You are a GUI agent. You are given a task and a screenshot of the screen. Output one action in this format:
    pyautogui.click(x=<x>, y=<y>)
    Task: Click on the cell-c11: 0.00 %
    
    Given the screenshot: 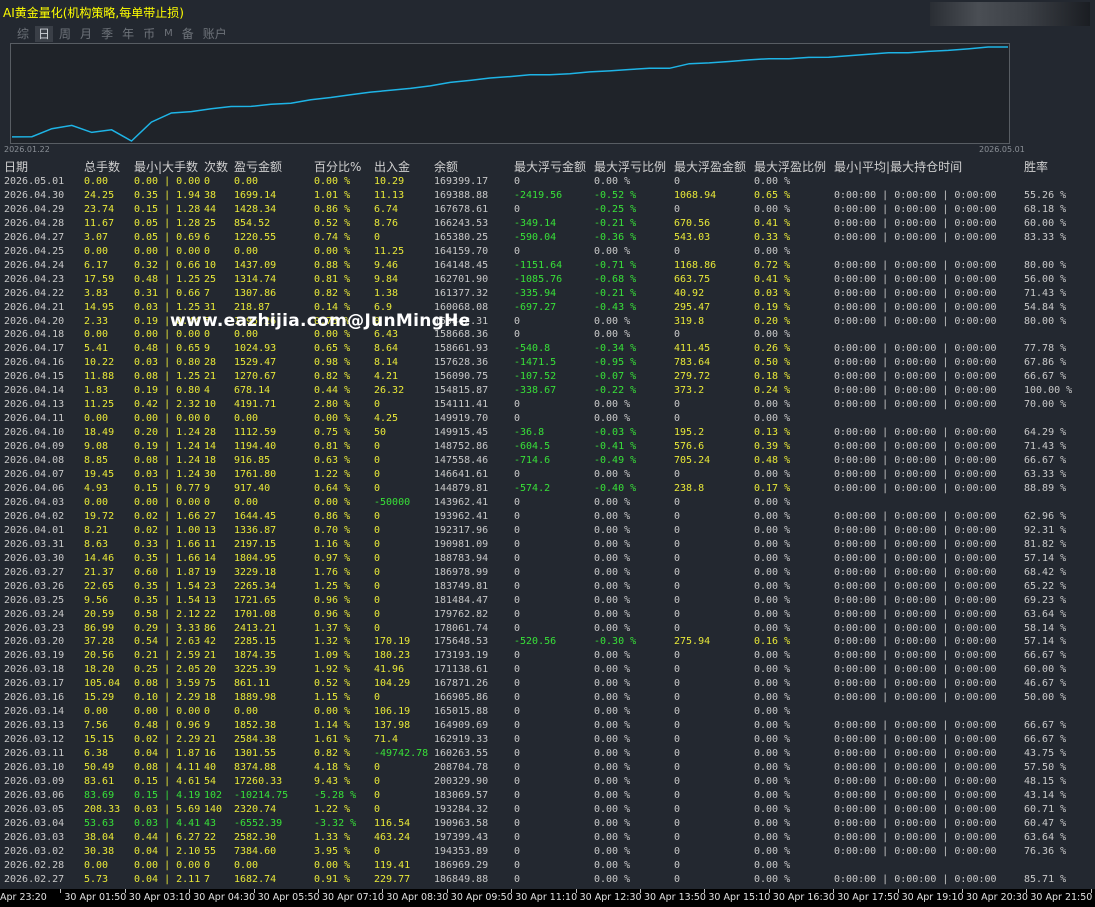 What is the action you would take?
    pyautogui.click(x=772, y=851)
    